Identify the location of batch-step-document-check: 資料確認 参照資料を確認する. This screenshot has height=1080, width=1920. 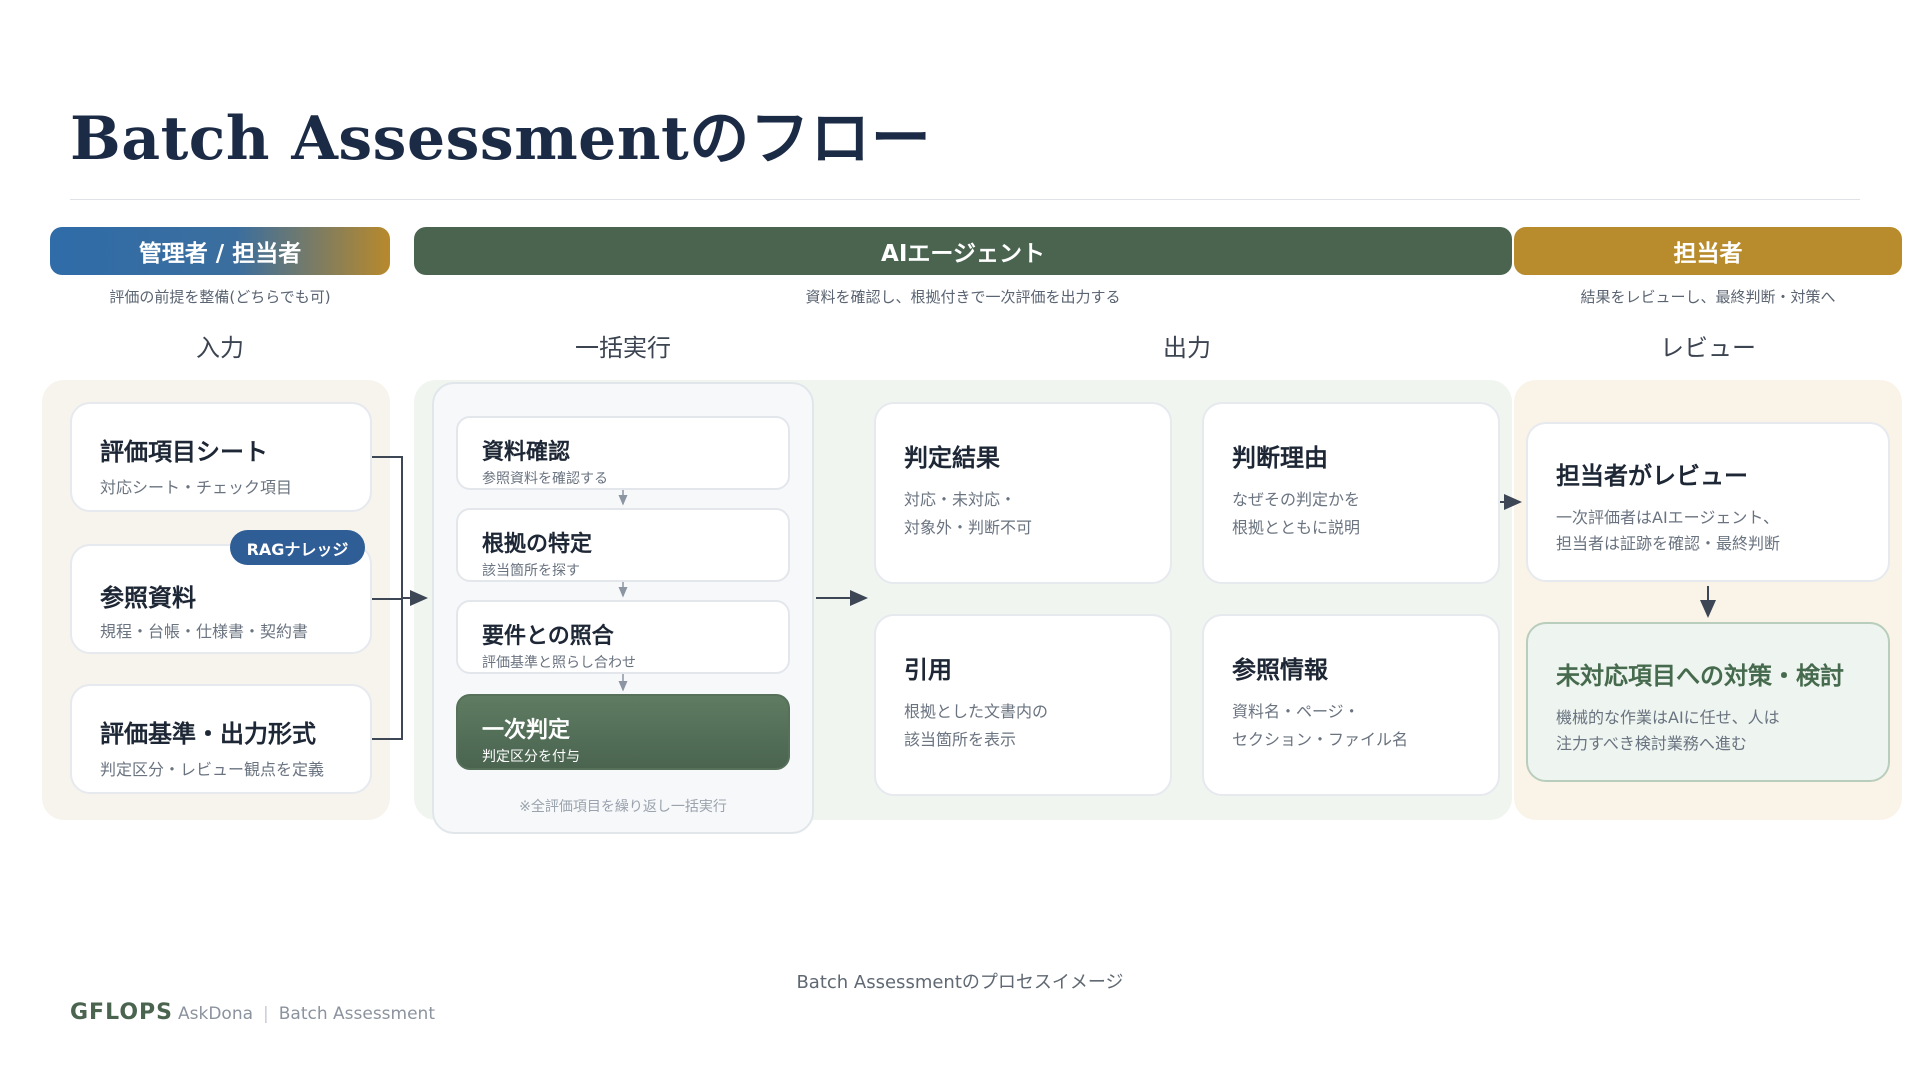
(623, 453).